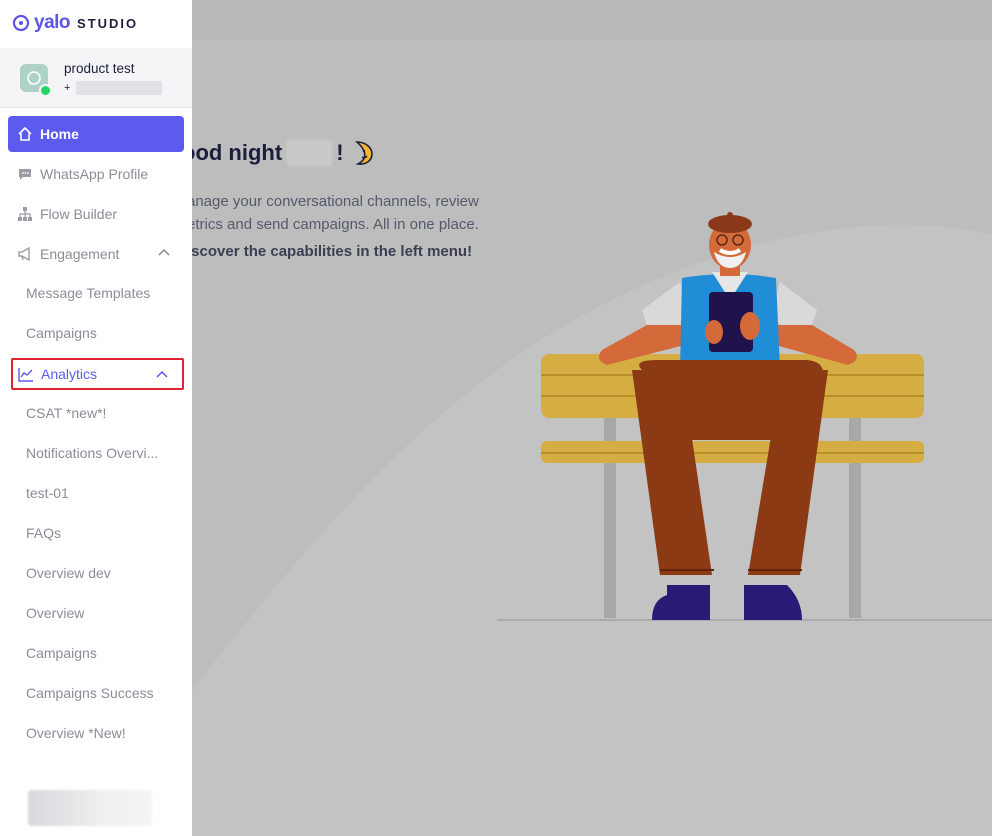 This screenshot has height=836, width=992. Describe the element at coordinates (106, 533) in the screenshot. I see `nav-faqs: FAQs` at that location.